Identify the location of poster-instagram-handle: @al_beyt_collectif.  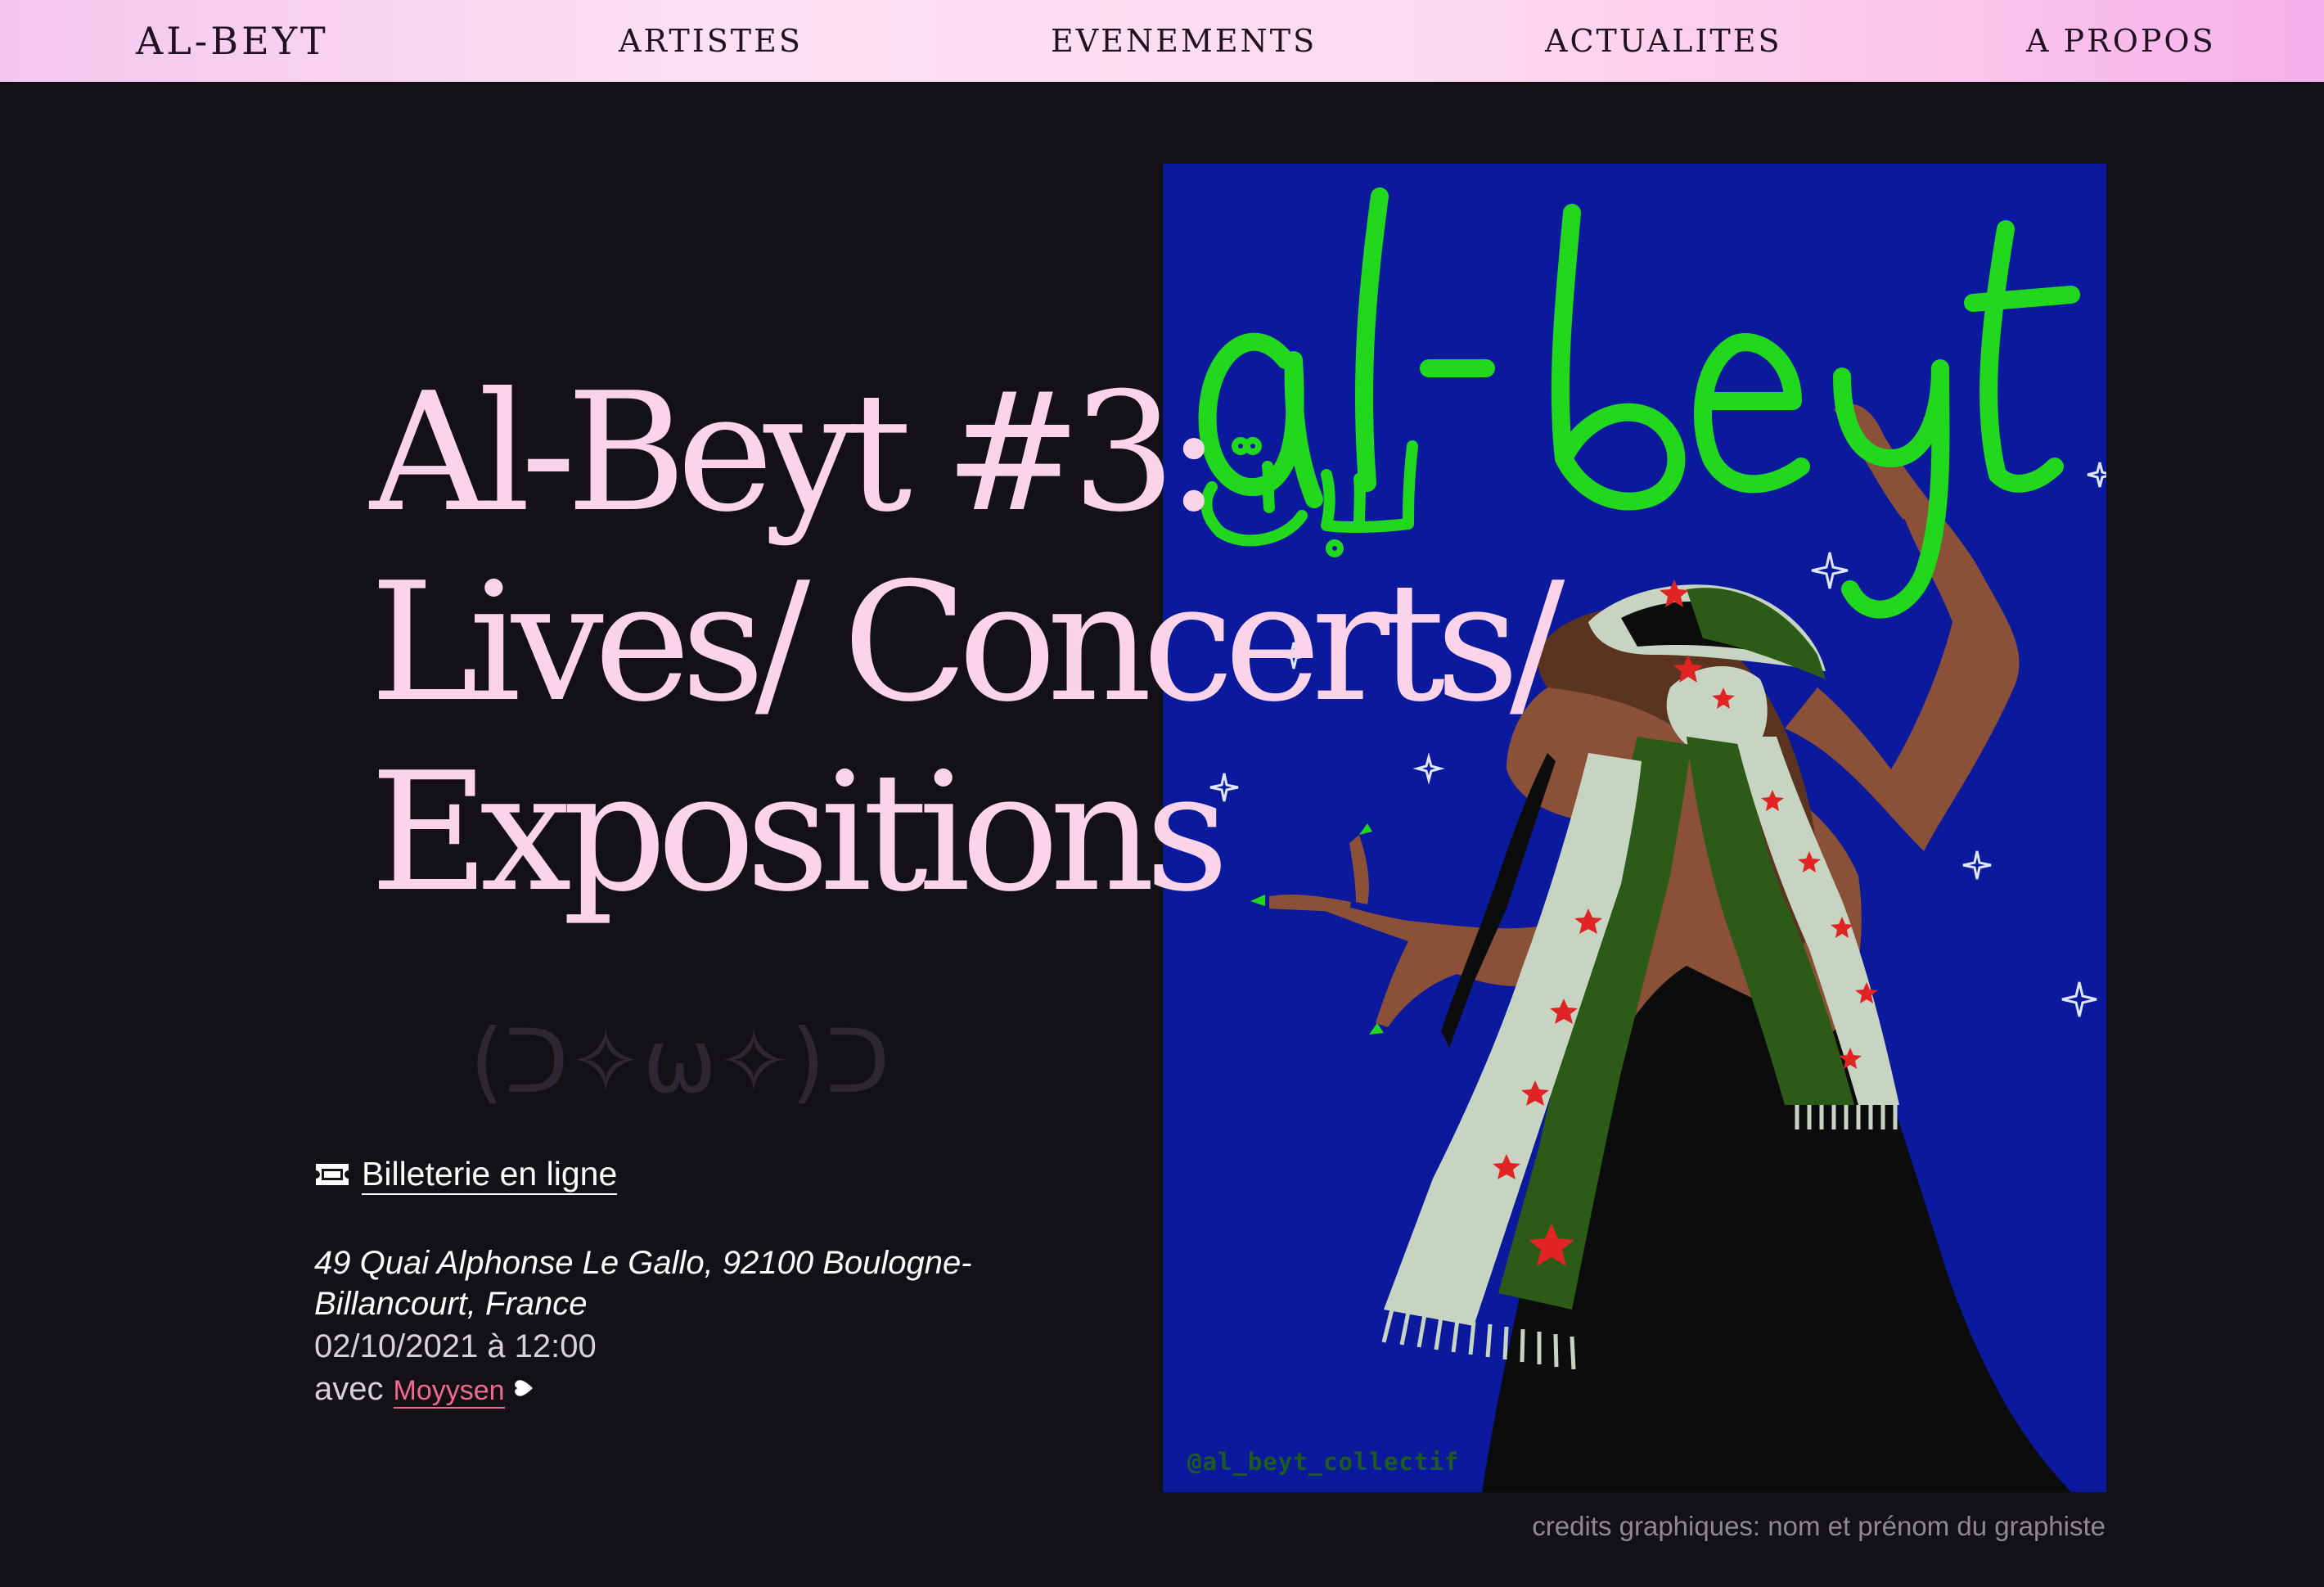
(1324, 1462).